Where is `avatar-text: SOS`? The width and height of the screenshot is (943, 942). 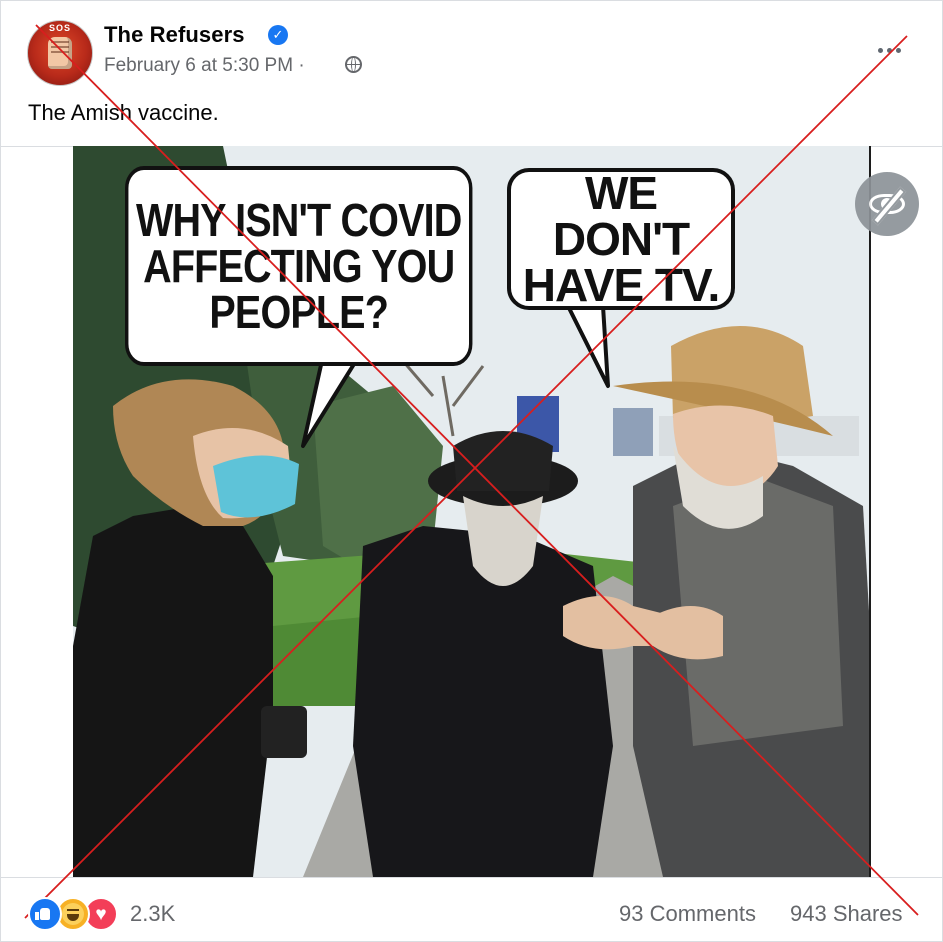
avatar-text: SOS is located at coordinates (59, 28).